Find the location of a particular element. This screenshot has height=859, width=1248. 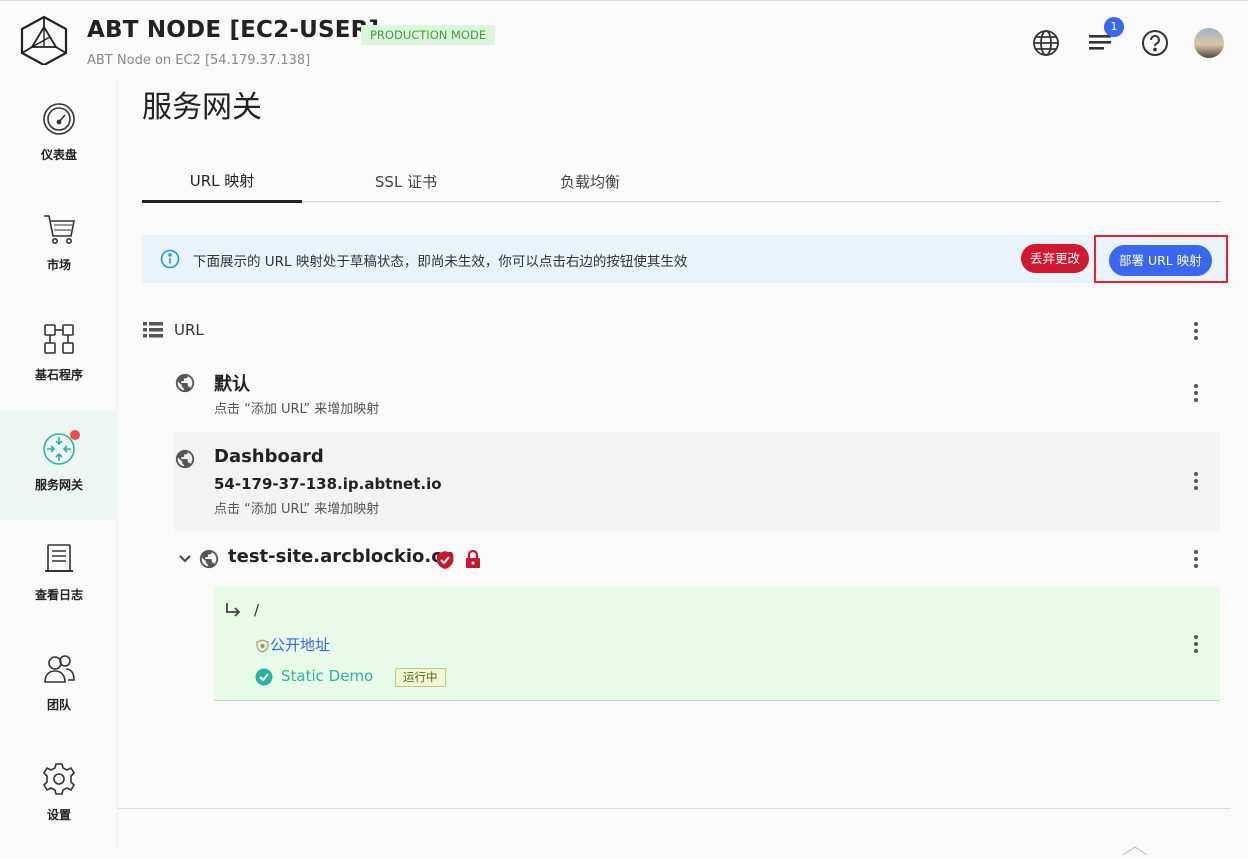

team-icon is located at coordinates (59, 669).